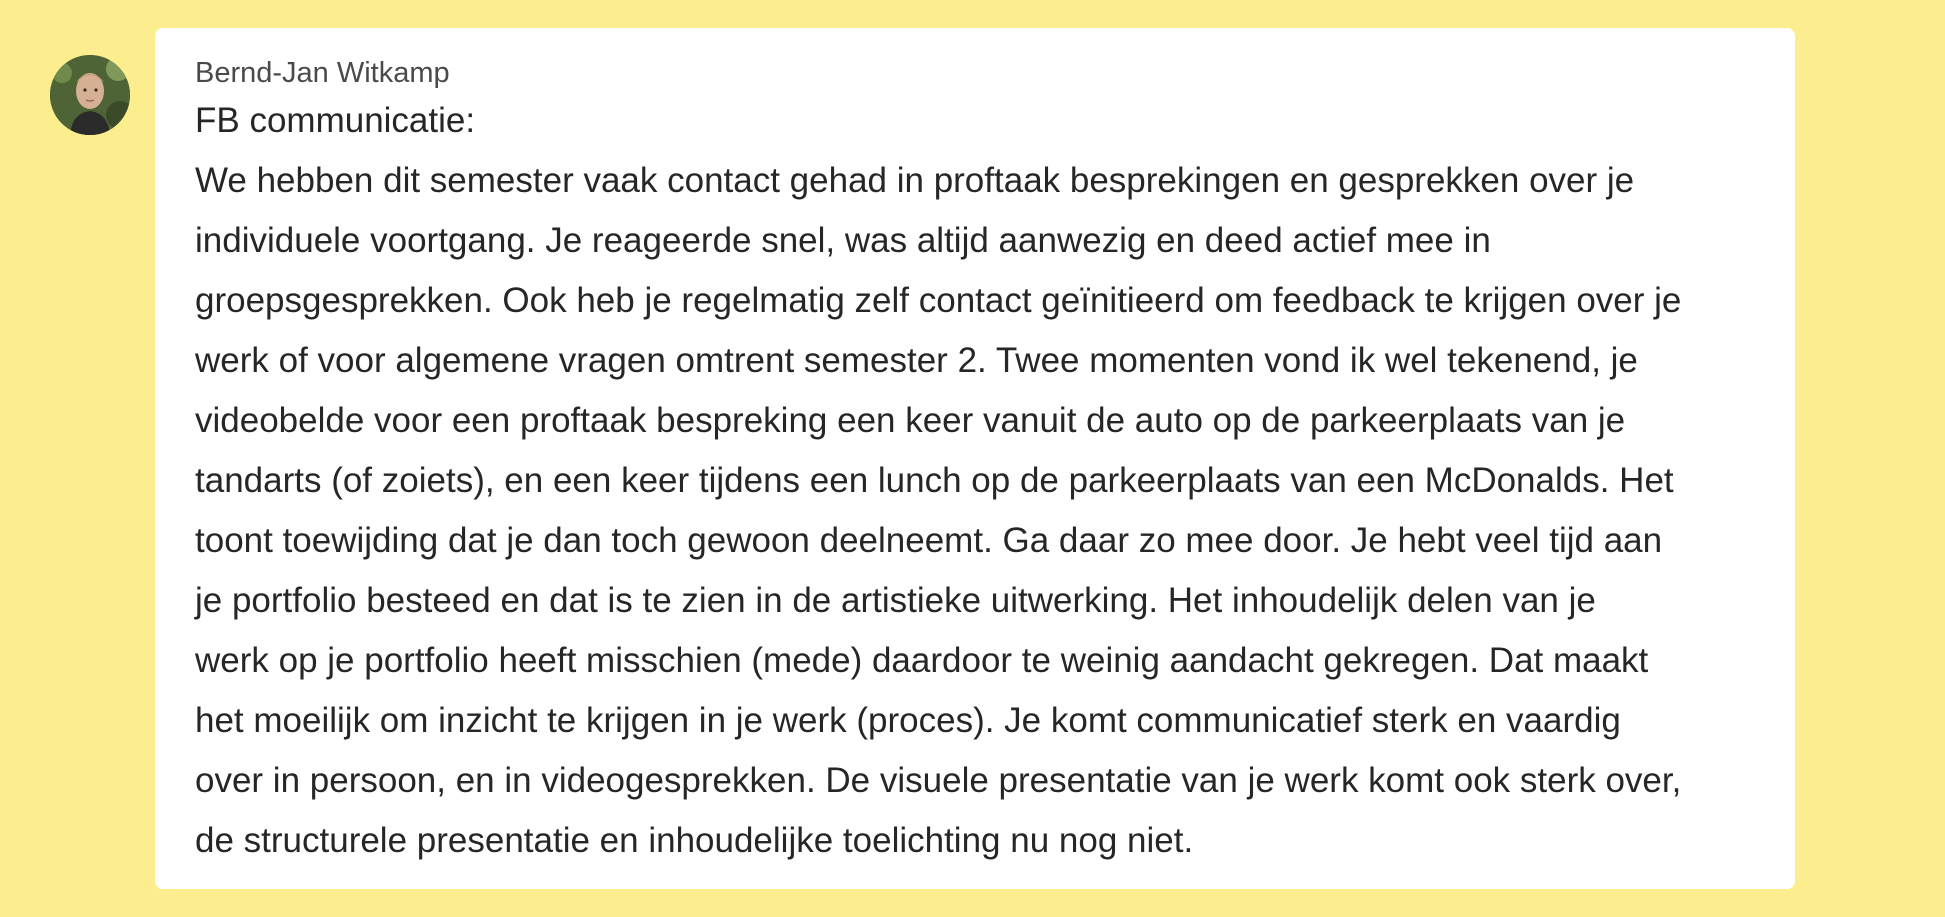  I want to click on message-heading: FB communicatie:, so click(335, 120).